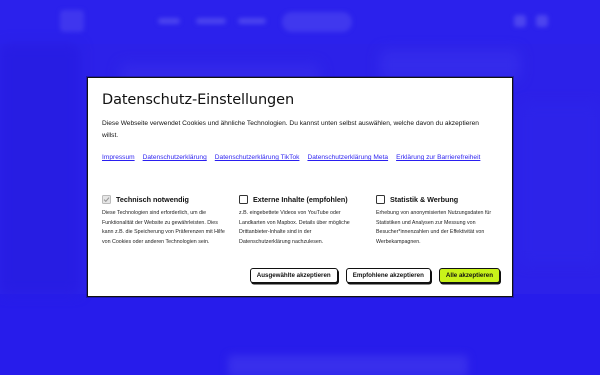  I want to click on link-privacy-policy: Datenschutzerklärung, so click(175, 158).